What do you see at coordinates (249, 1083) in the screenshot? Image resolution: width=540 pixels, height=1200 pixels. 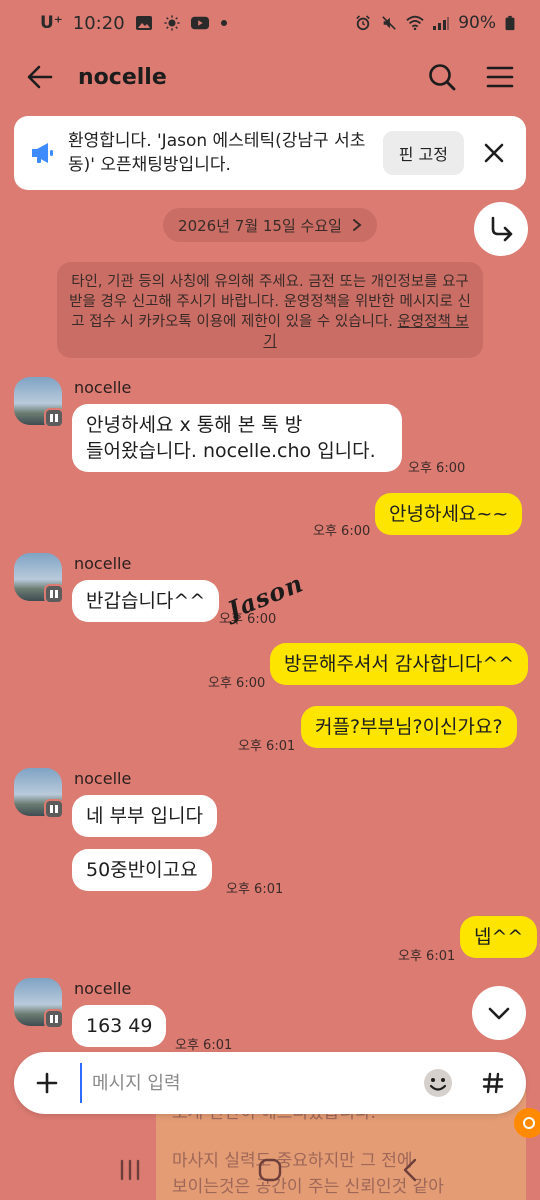 I see `message-input` at bounding box center [249, 1083].